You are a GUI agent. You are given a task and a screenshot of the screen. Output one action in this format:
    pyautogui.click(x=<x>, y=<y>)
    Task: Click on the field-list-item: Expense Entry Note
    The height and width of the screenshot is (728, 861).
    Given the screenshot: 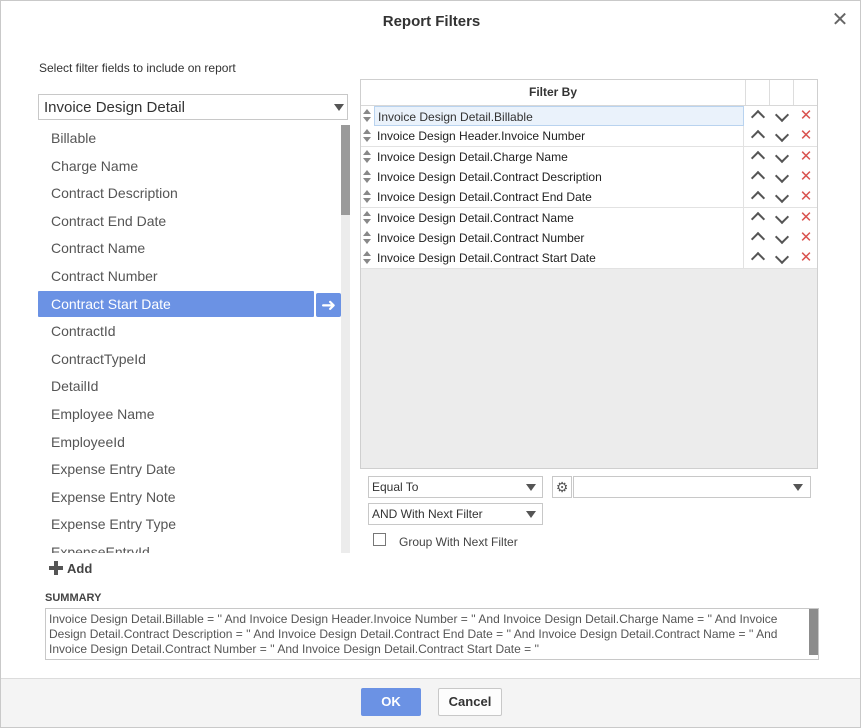 What is the action you would take?
    pyautogui.click(x=176, y=497)
    